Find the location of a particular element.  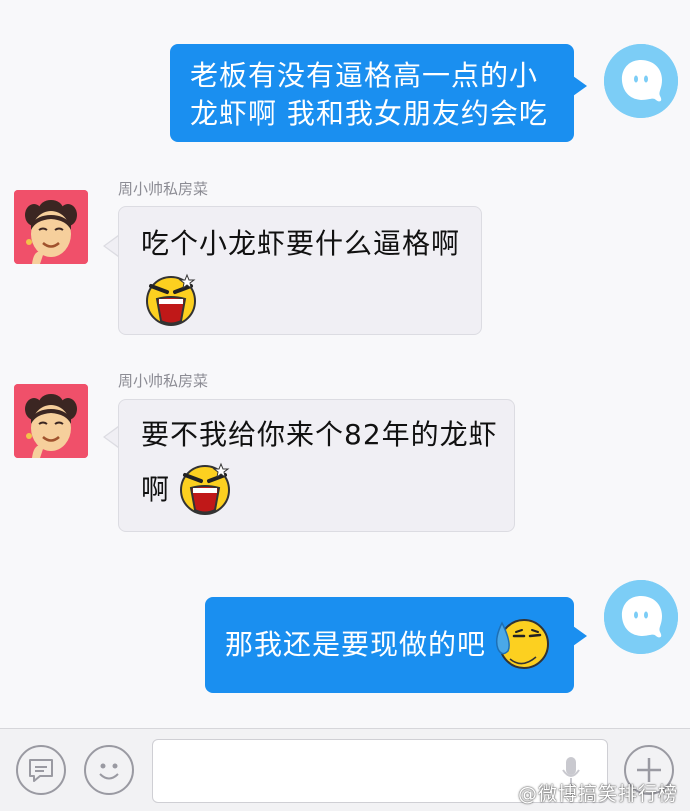

message-text-line: 要不我给你来个82年的龙虾 is located at coordinates (319, 434).